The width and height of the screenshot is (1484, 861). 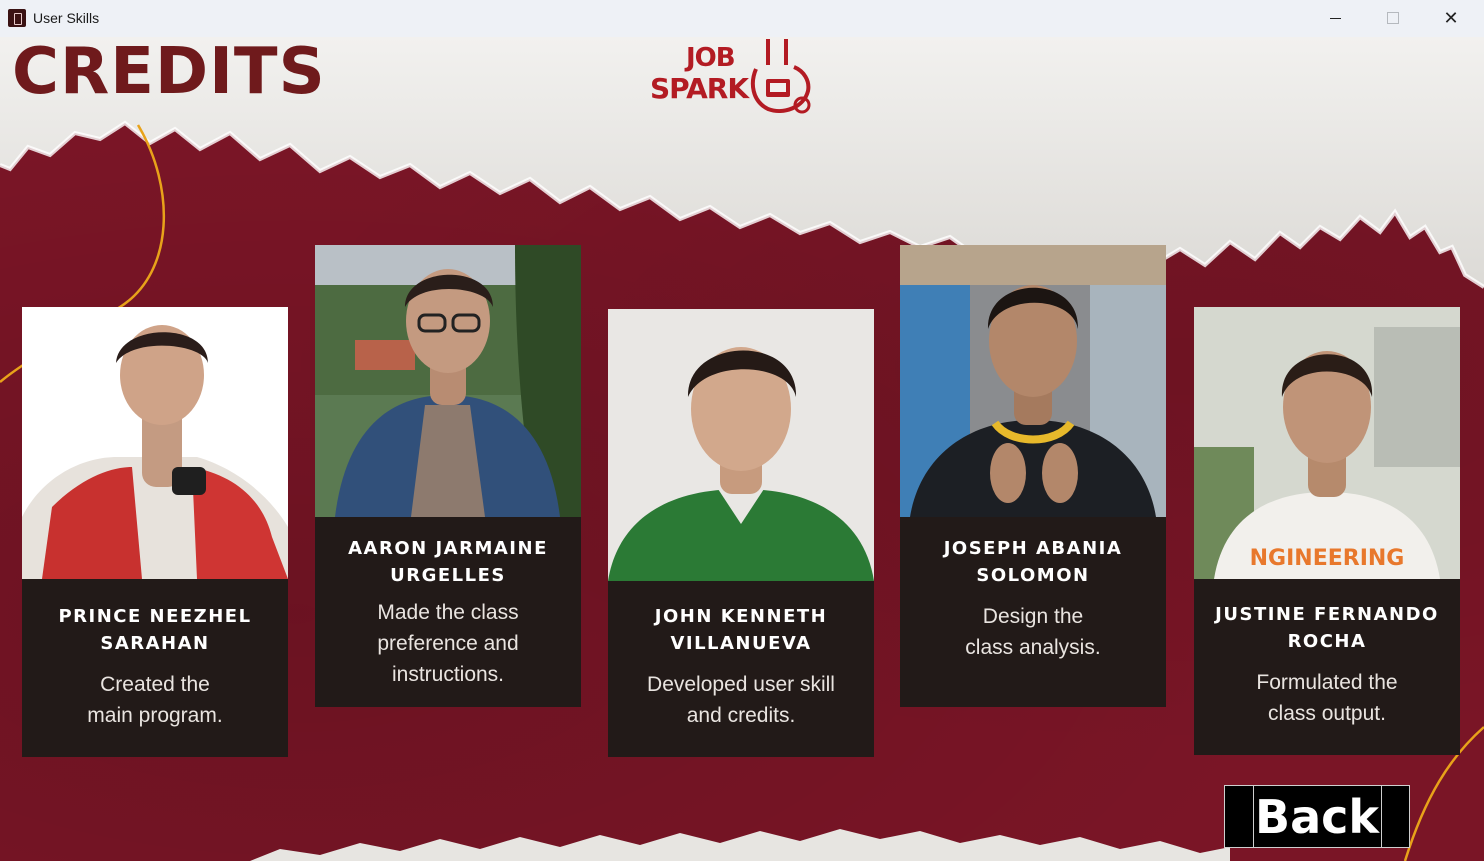 I want to click on logo-text-spark: SPARK, so click(x=699, y=88).